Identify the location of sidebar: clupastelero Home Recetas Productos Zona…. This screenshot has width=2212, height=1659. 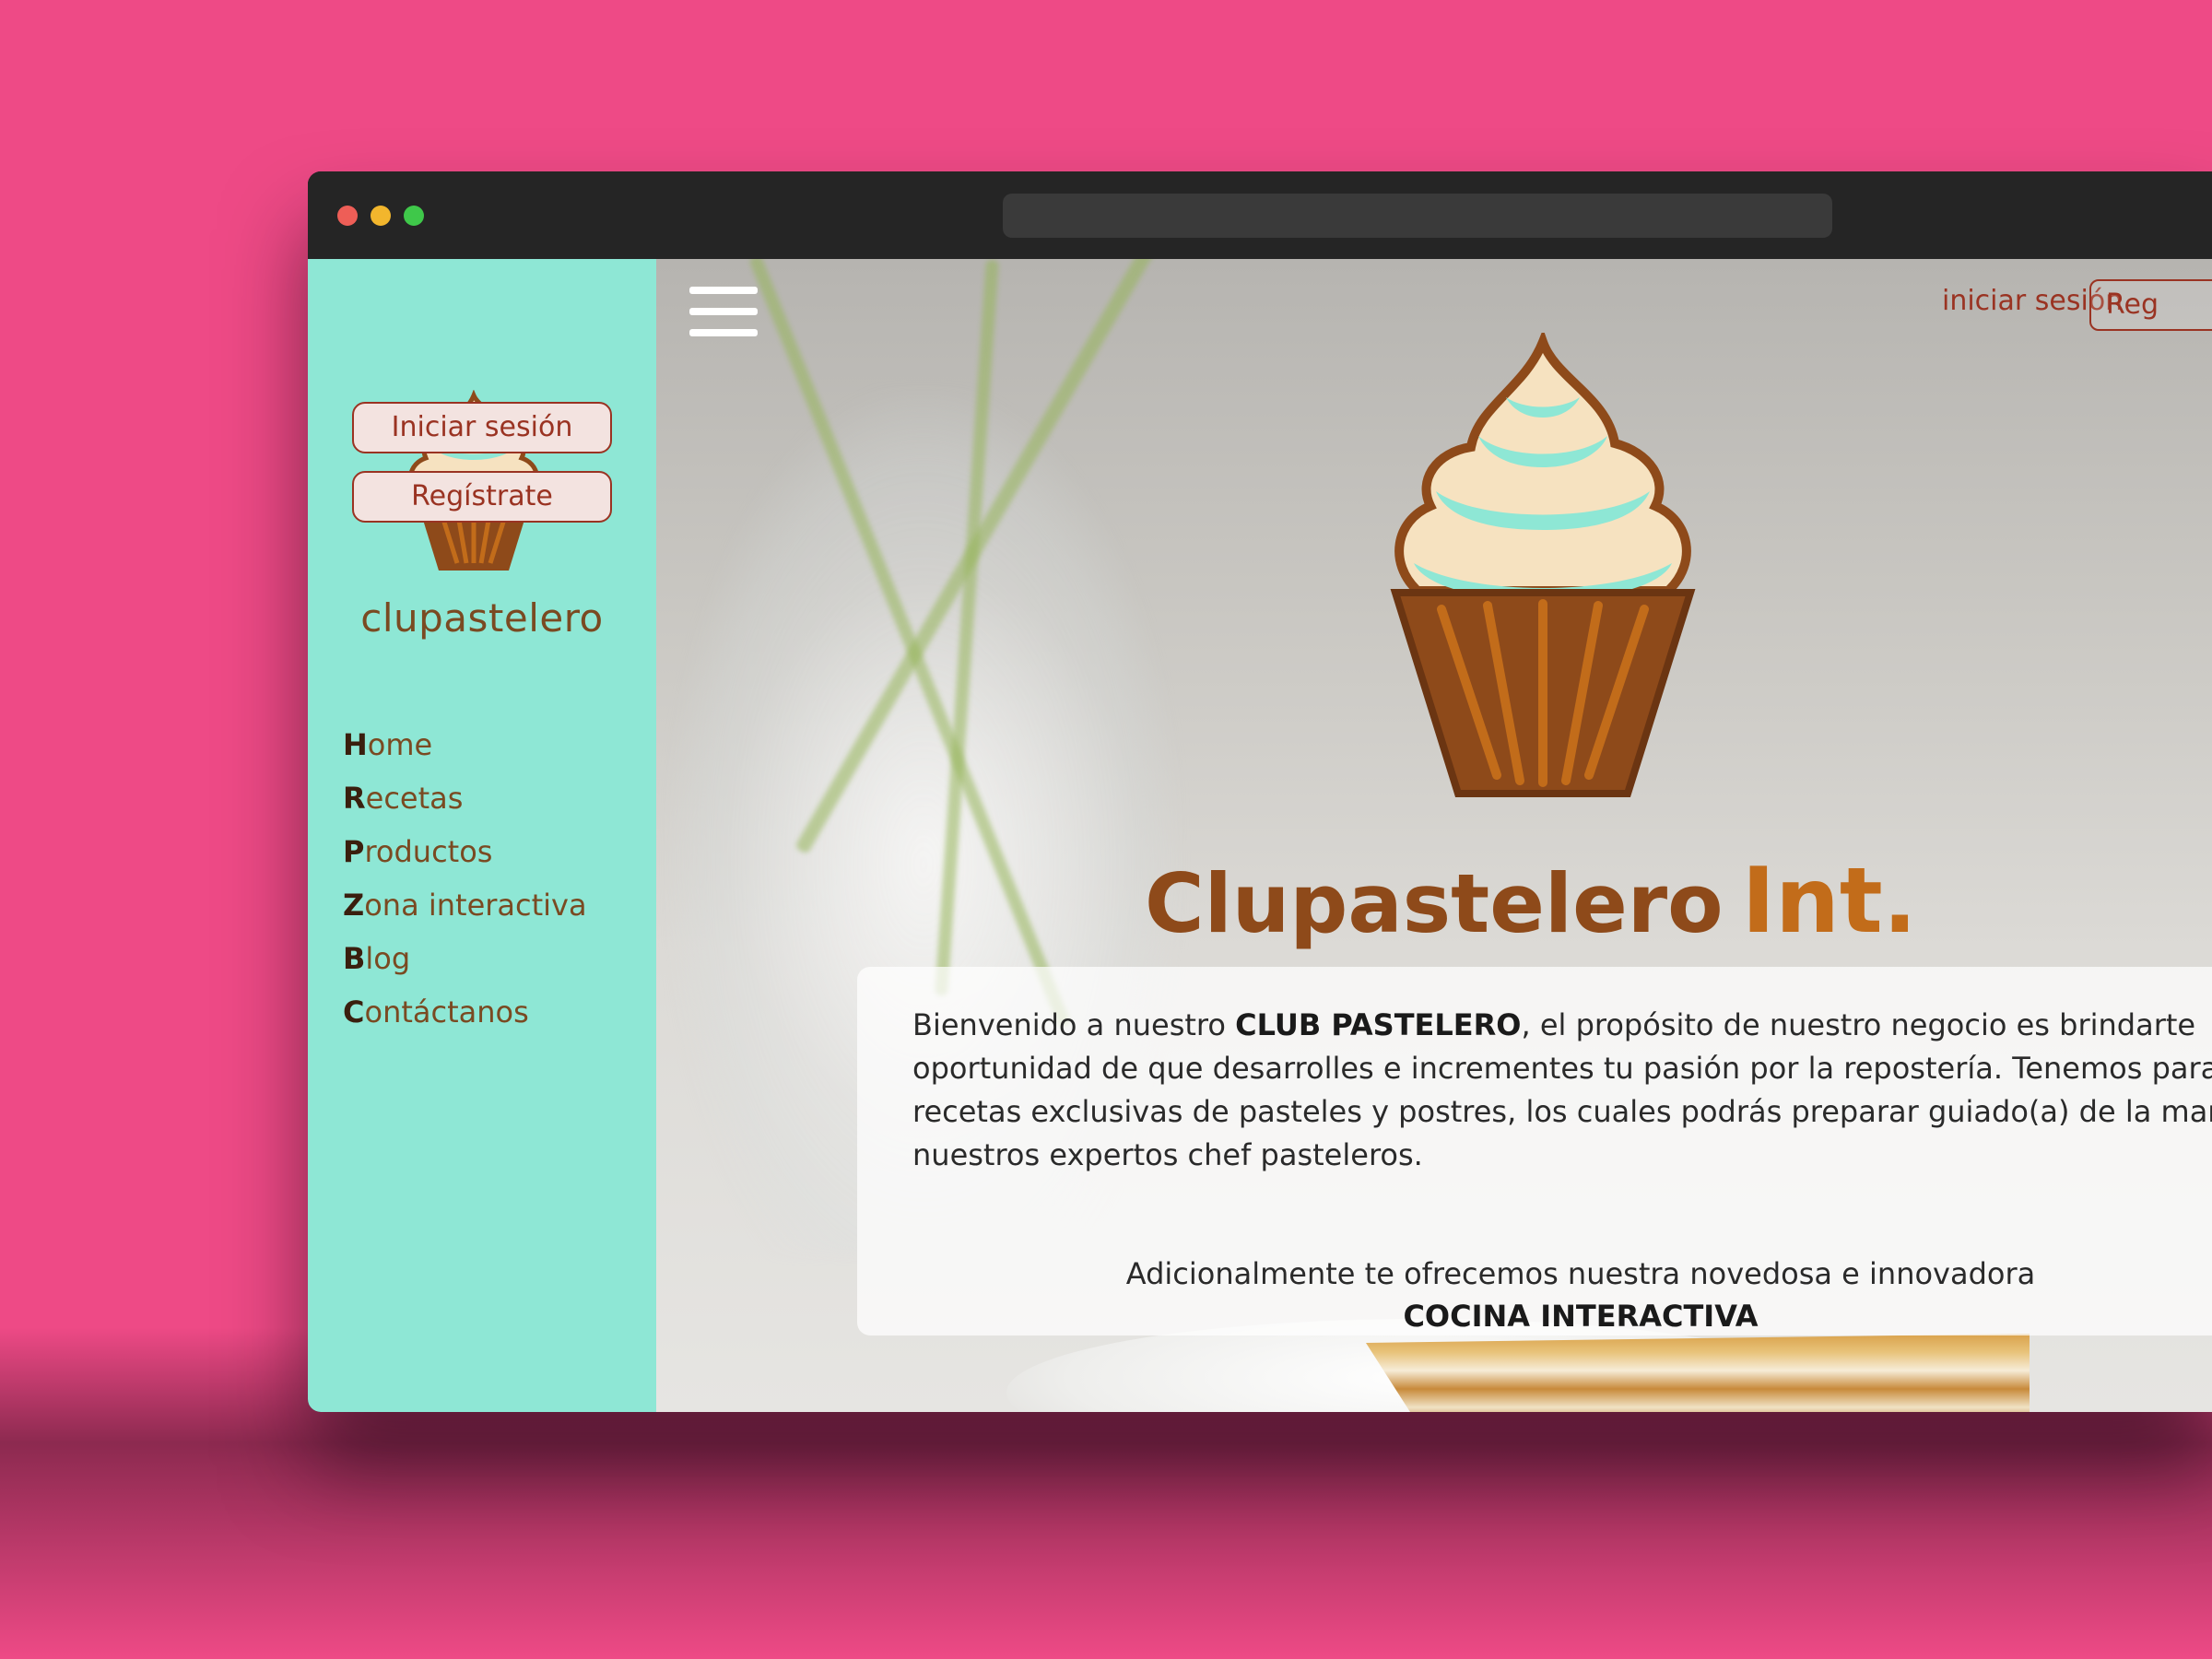
(482, 835).